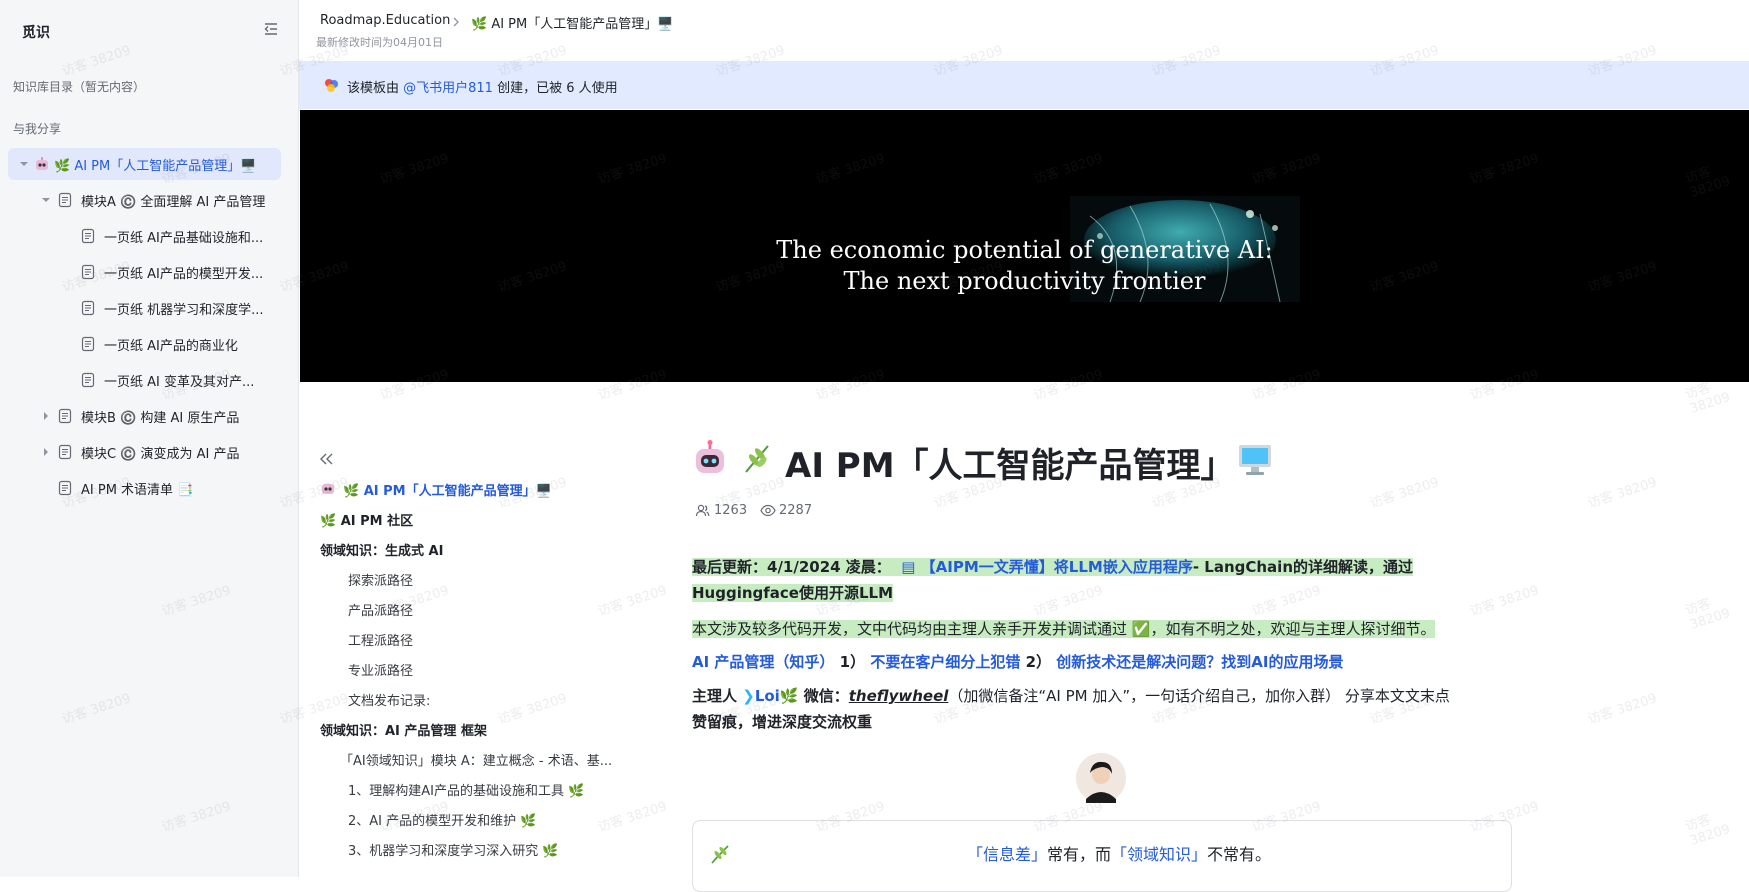 This screenshot has width=1749, height=892. Describe the element at coordinates (767, 696) in the screenshot. I see `host-name-link: Loi` at that location.